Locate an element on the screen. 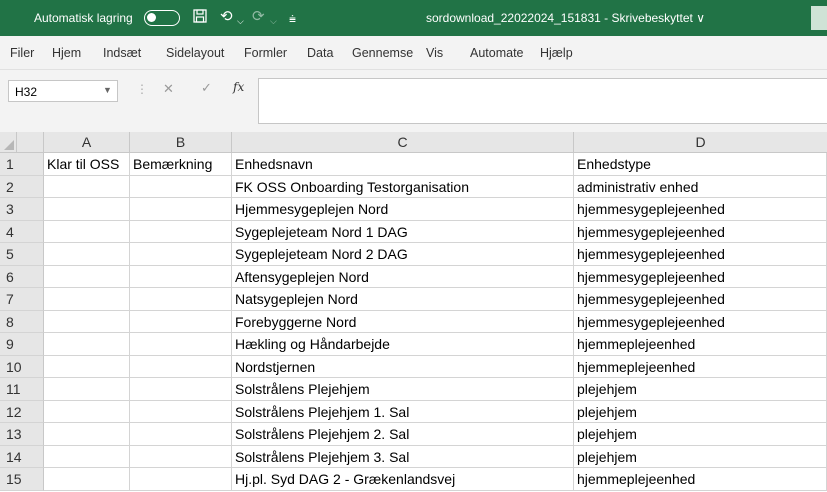 This screenshot has width=827, height=492. tab-hjaelp: Hjælp is located at coordinates (556, 53).